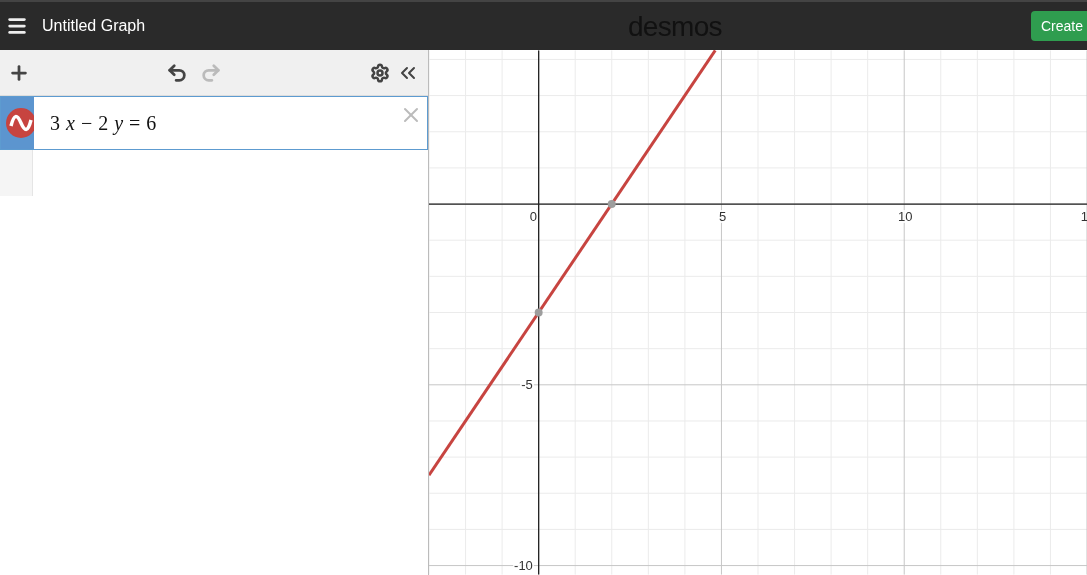 This screenshot has width=1087, height=575. I want to click on color-swatch, so click(17, 123).